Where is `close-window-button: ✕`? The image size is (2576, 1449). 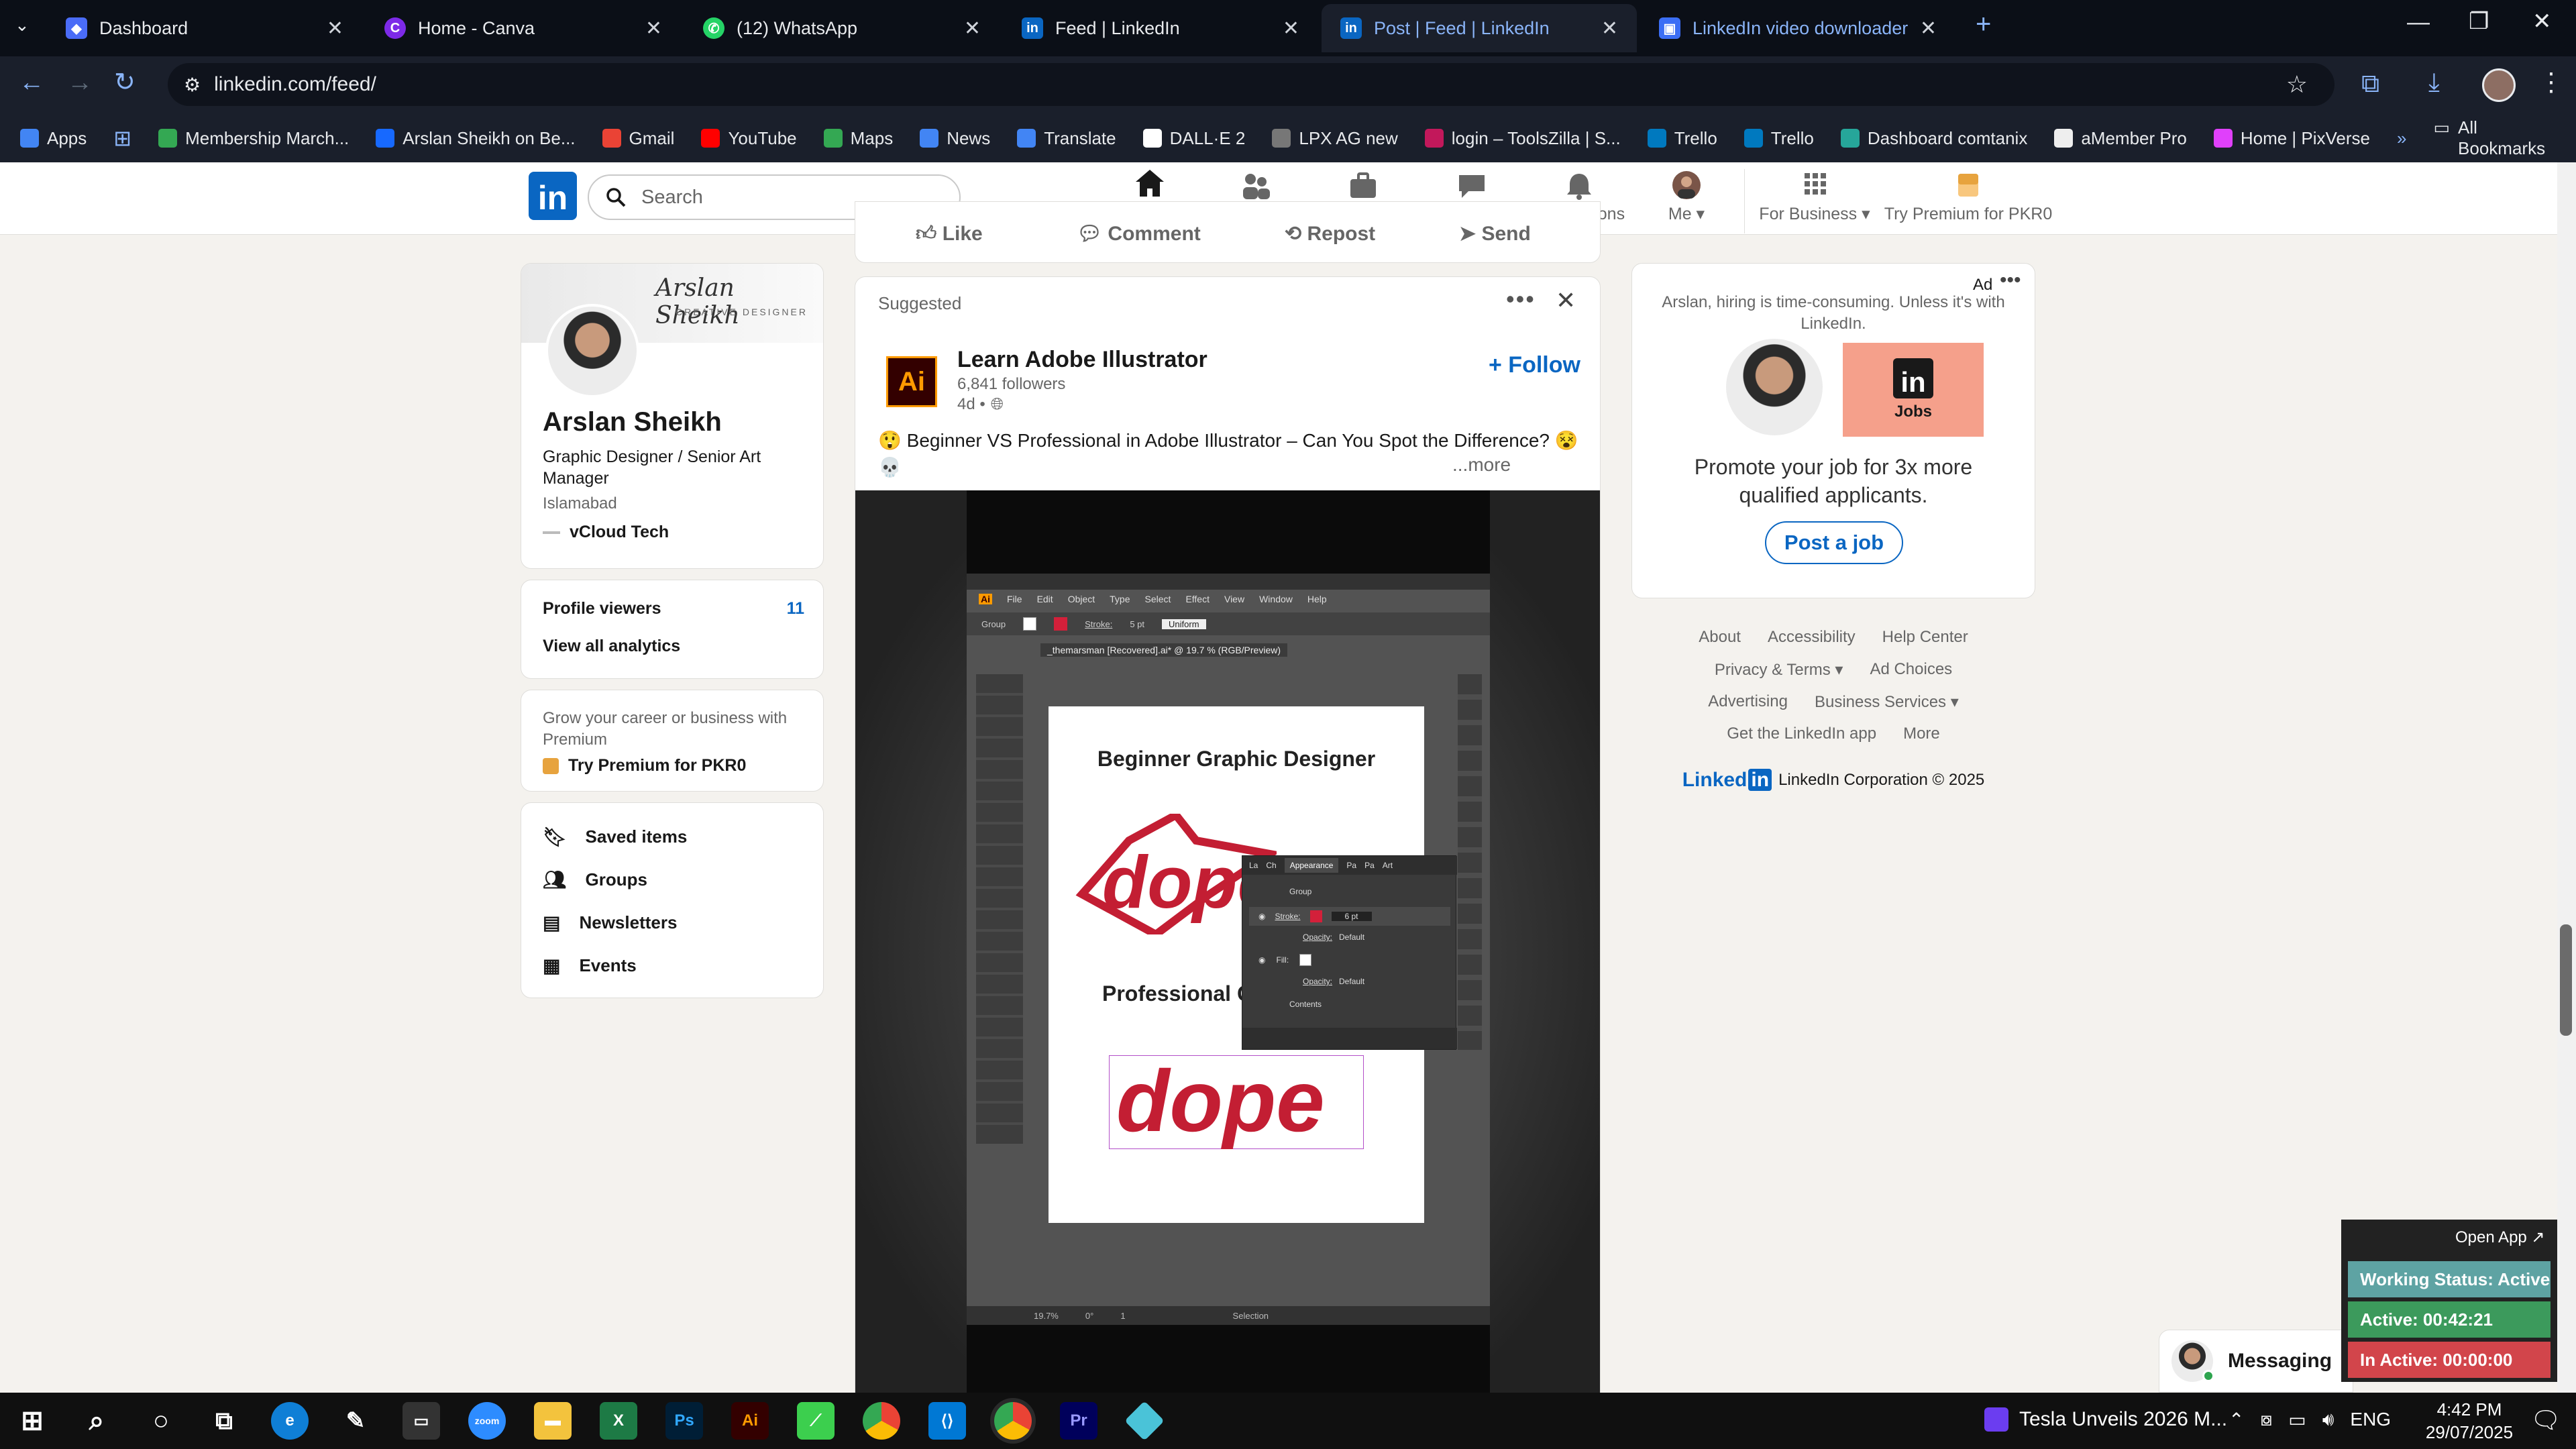 close-window-button: ✕ is located at coordinates (2542, 21).